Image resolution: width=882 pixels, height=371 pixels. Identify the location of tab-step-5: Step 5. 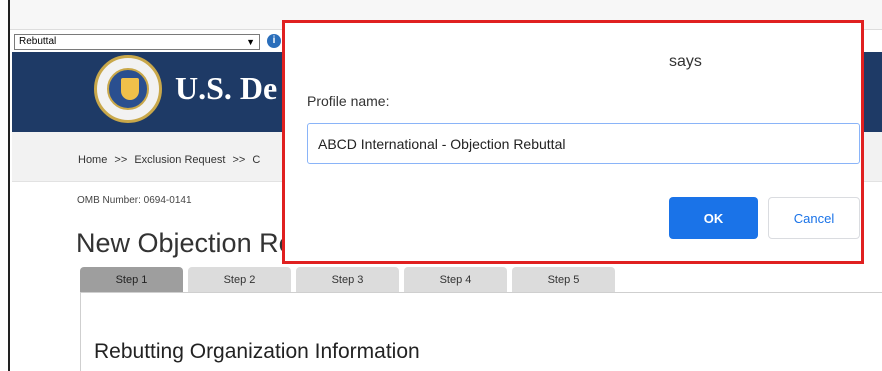
(563, 280).